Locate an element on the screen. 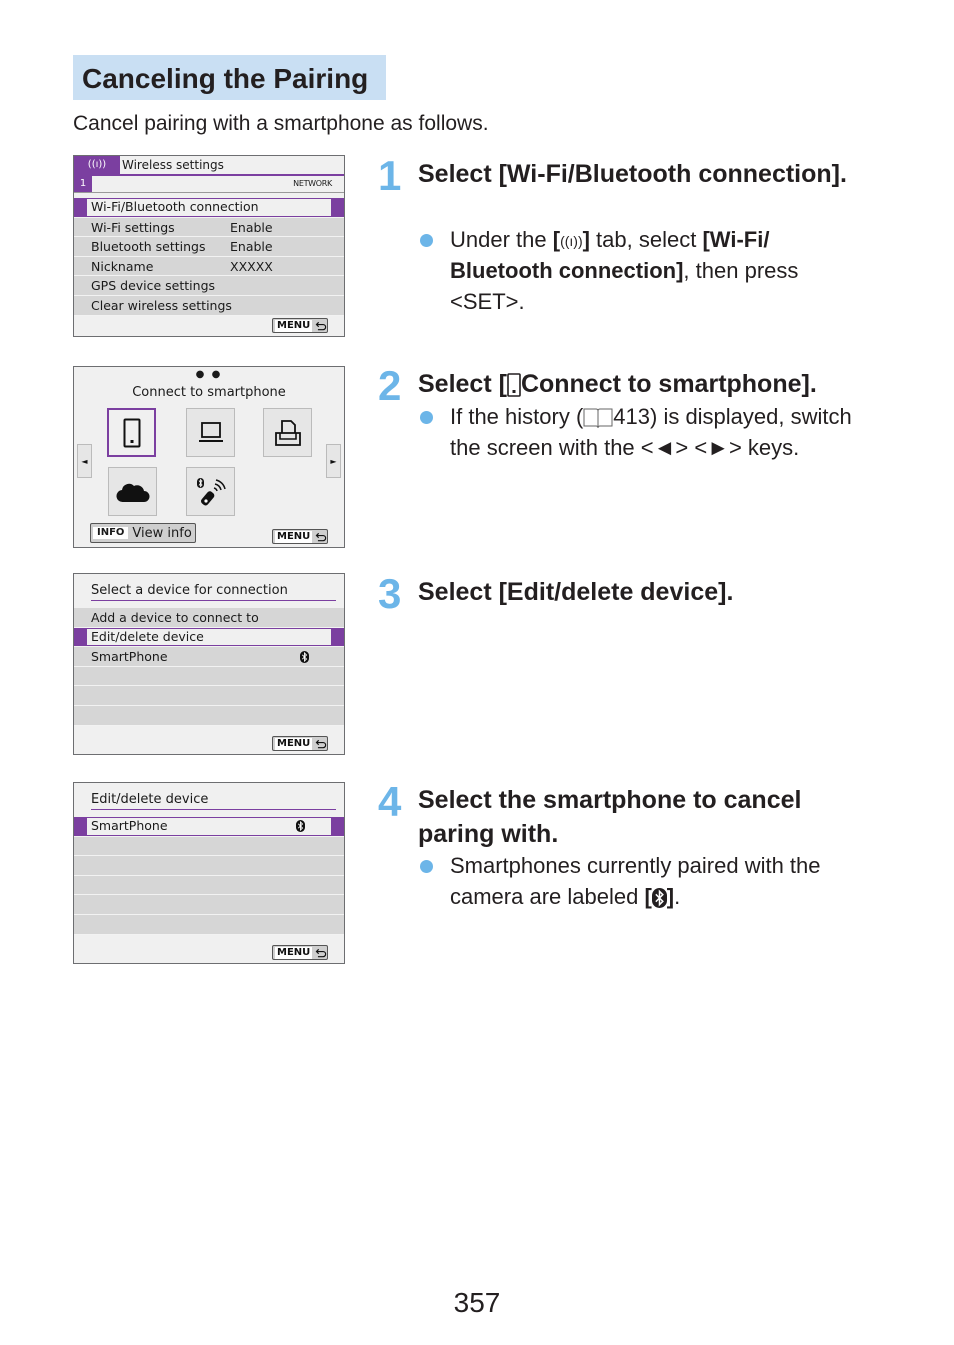 The image size is (954, 1345). menu-item-wifi-settings: Wi-Fi settings Enable is located at coordinates (209, 227).